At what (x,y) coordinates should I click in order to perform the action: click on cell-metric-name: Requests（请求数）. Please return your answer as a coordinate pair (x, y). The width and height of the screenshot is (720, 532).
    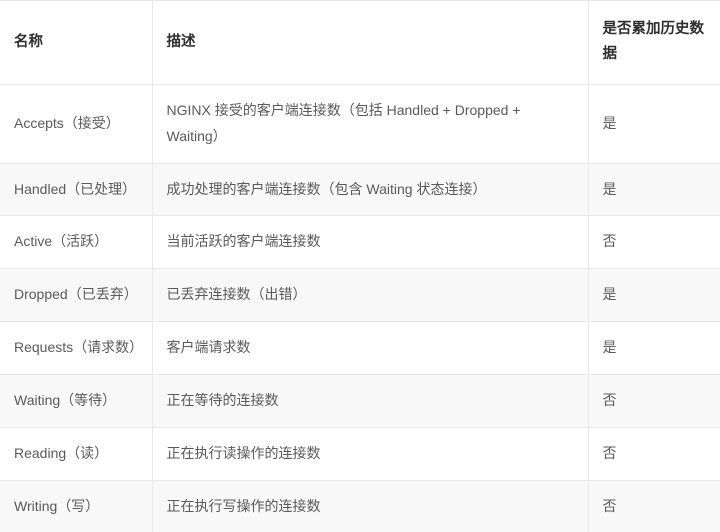
    Looking at the image, I should click on (76, 348).